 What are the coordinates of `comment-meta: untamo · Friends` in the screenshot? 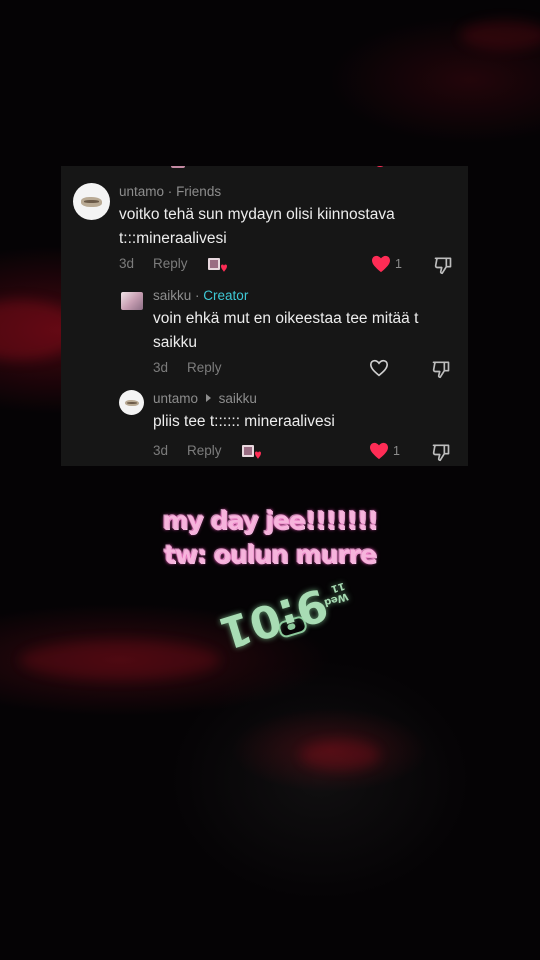 It's located at (170, 191).